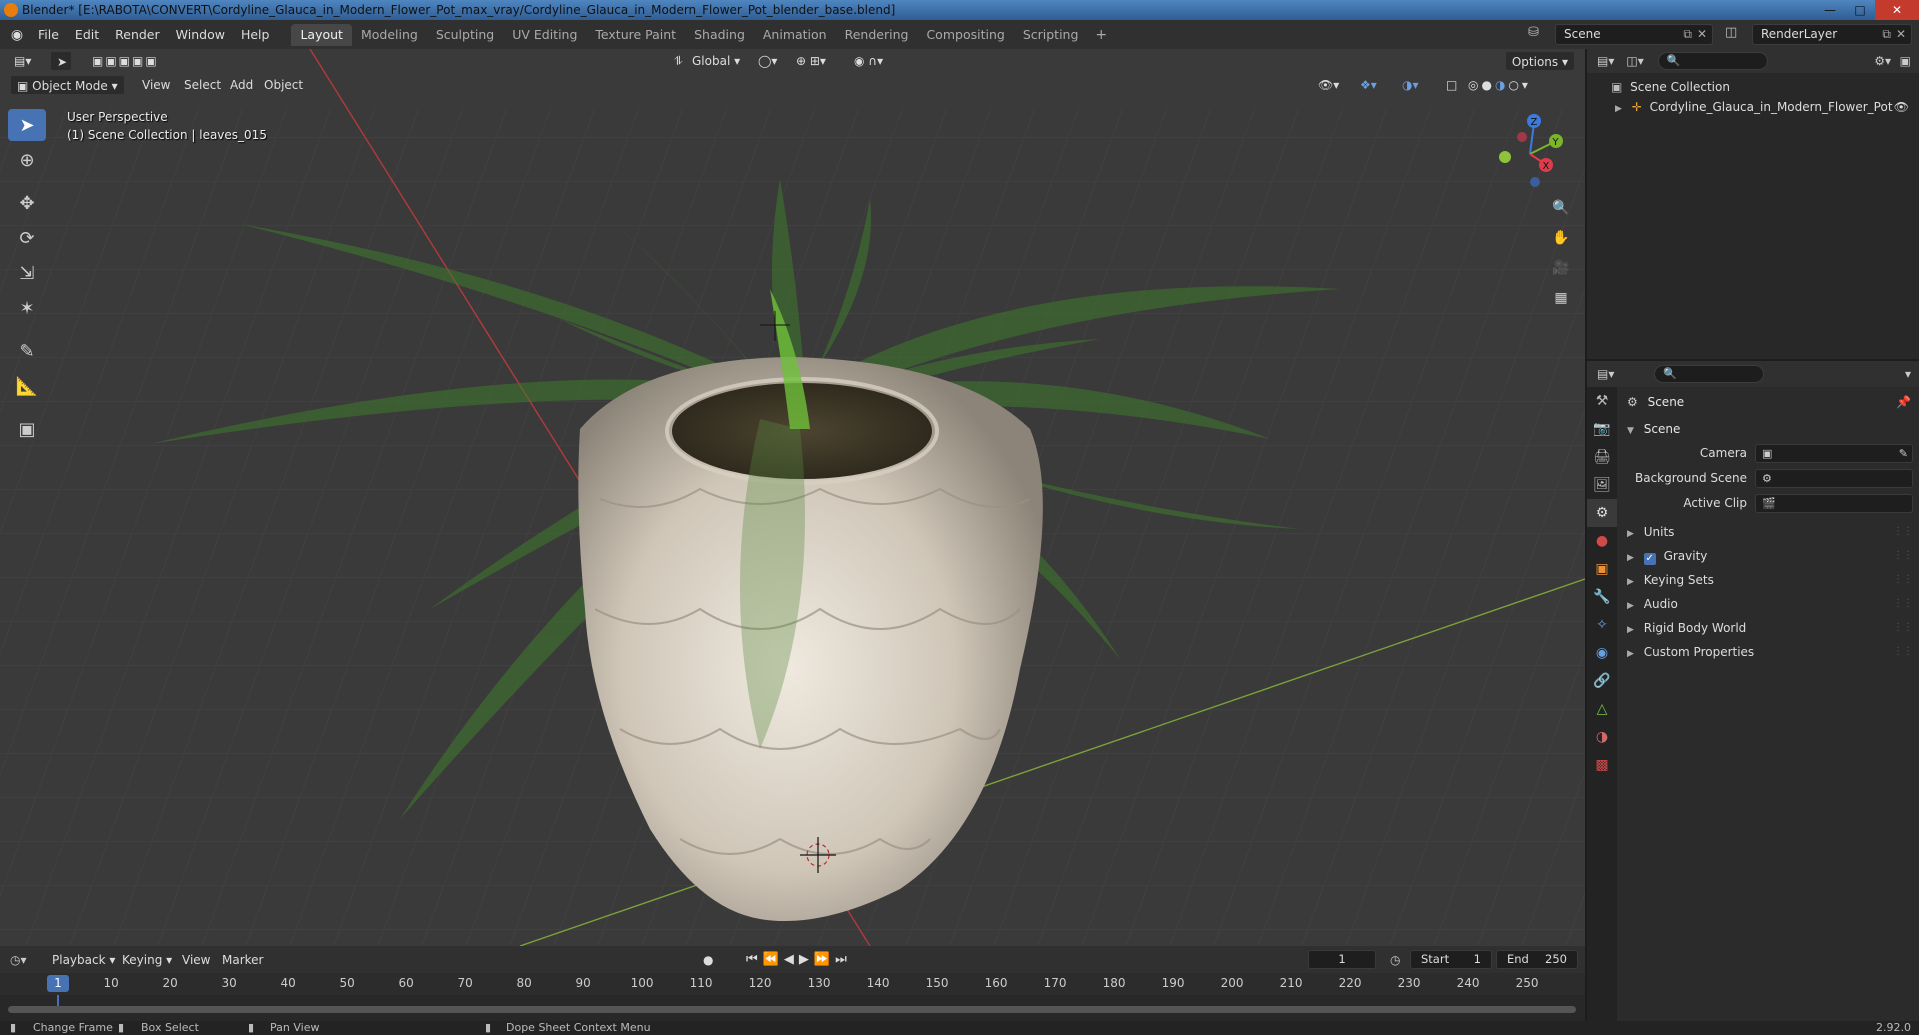  I want to click on navigation-gizmo: Z Y X, so click(1530, 149).